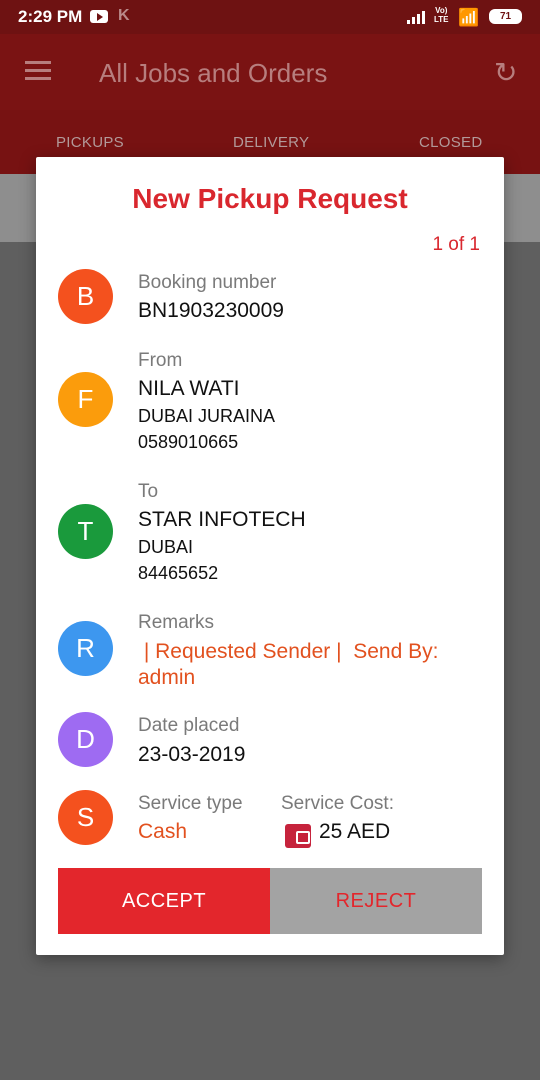 The image size is (540, 1080). What do you see at coordinates (337, 803) in the screenshot?
I see `service-cost-label: Service Cost:` at bounding box center [337, 803].